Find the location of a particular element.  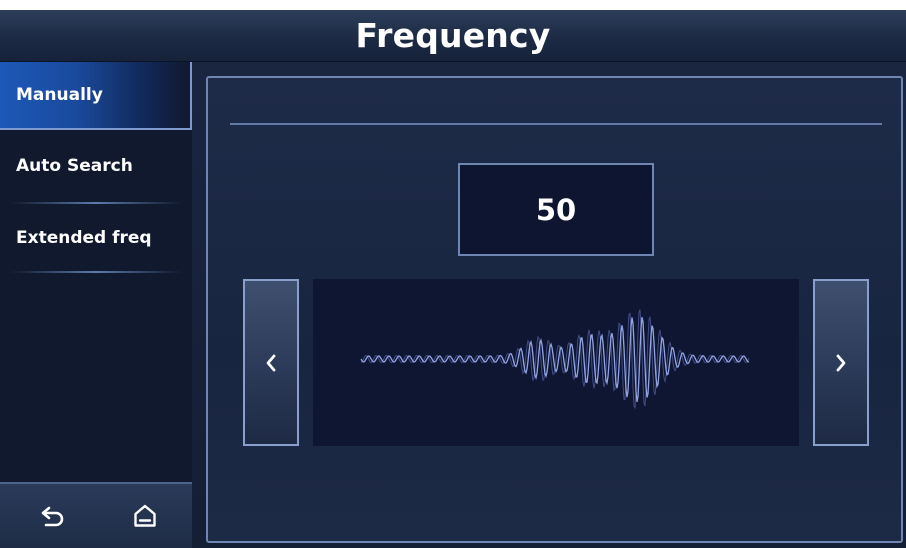

increase-frequency-button is located at coordinates (841, 362).